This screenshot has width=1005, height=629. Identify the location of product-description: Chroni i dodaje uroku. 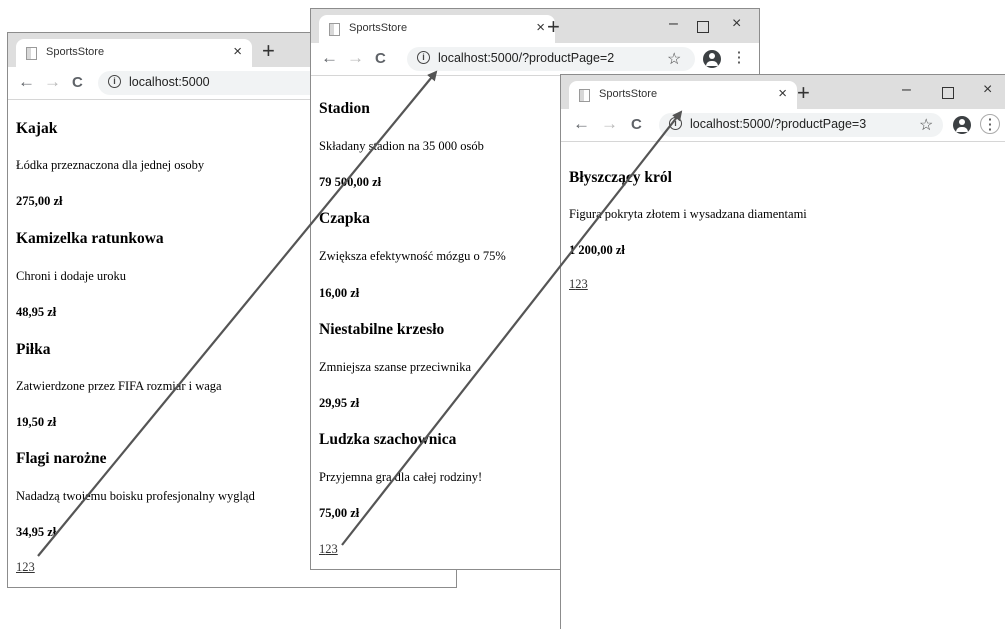
(71, 276).